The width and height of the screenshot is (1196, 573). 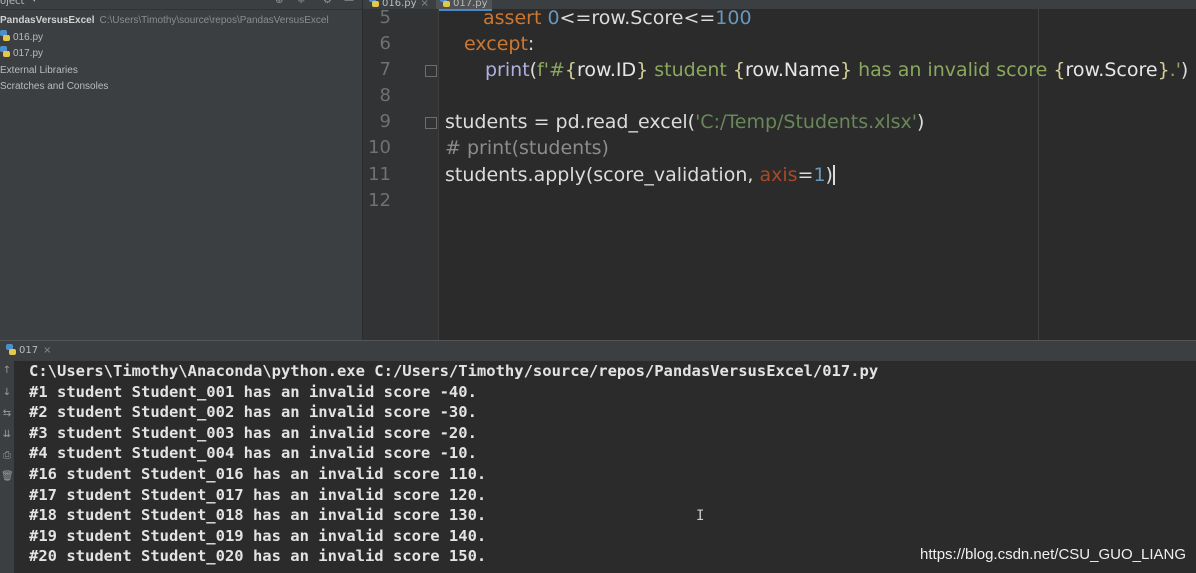 I want to click on text-cursor, so click(x=833, y=175).